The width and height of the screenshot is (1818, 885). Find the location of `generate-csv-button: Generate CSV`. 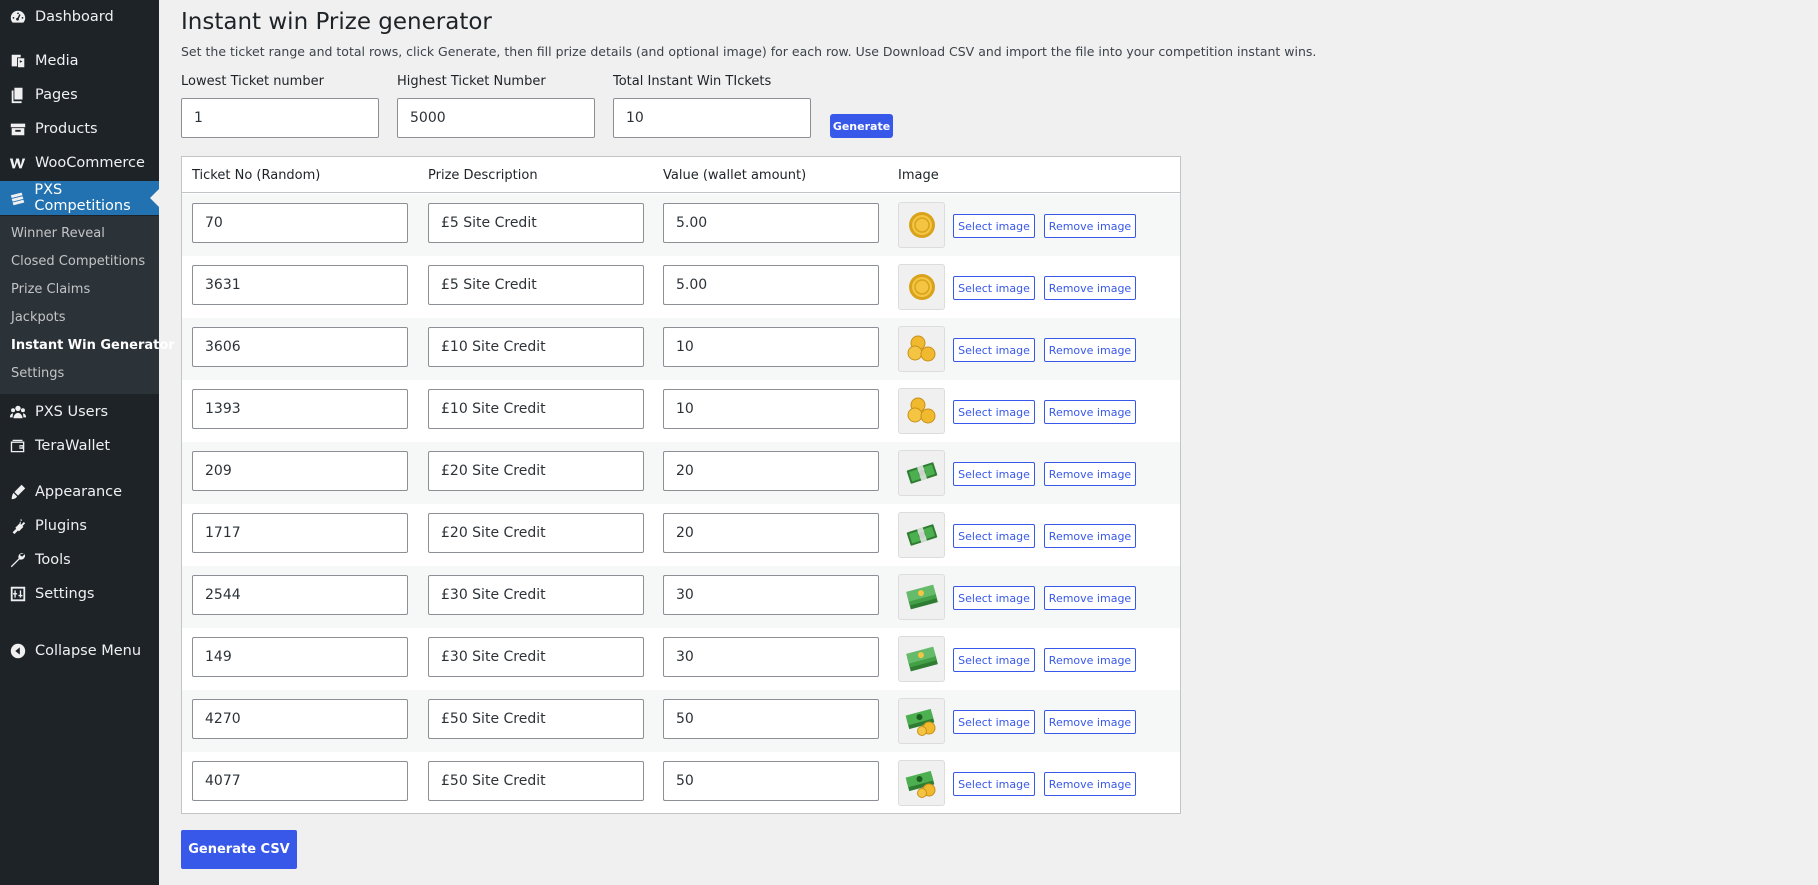

generate-csv-button: Generate CSV is located at coordinates (239, 849).